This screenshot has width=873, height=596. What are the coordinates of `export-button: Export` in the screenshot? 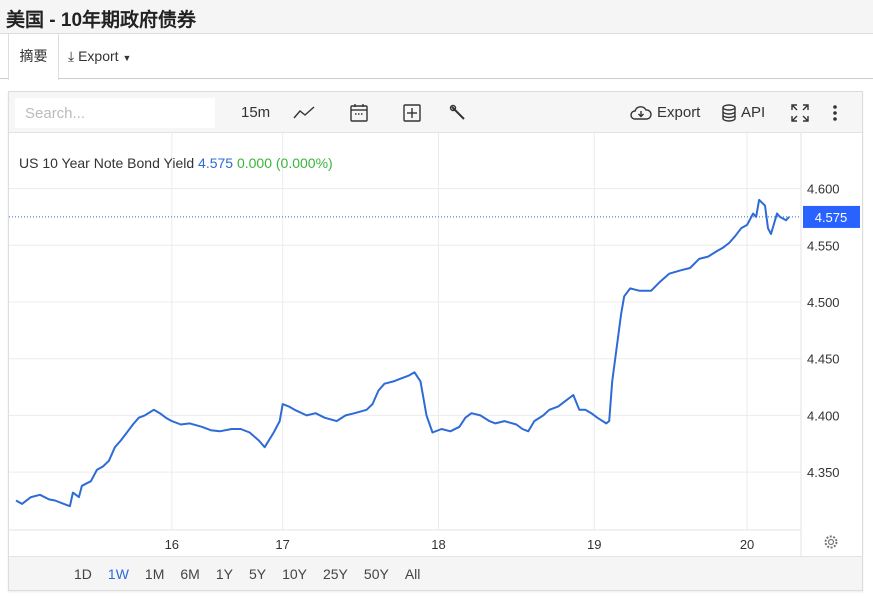 It's located at (665, 112).